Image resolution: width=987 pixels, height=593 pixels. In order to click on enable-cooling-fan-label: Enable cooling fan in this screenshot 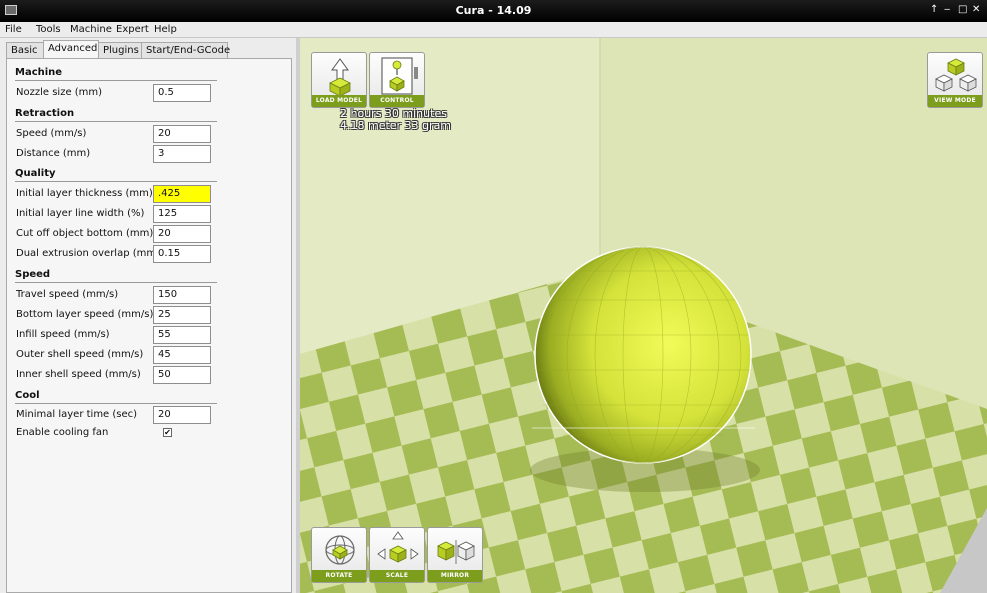, I will do `click(62, 432)`.